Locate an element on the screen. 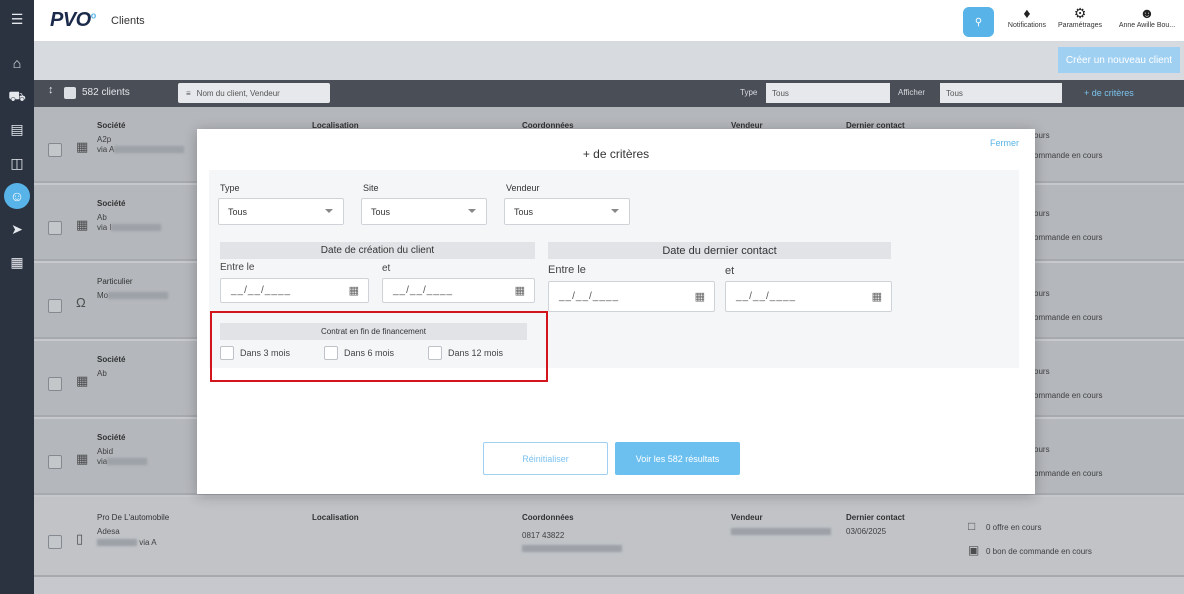  contact-to-date: __/__/____ ▦ is located at coordinates (808, 296).